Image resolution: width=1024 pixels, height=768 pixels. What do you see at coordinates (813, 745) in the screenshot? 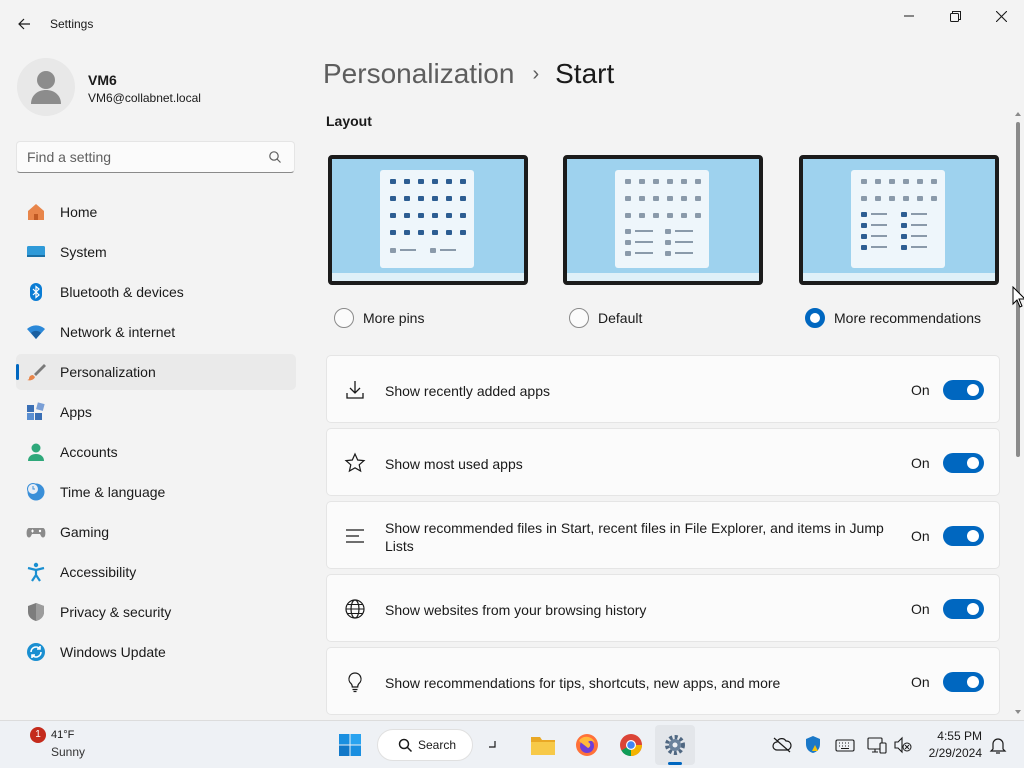
I see `security-warning-icon` at bounding box center [813, 745].